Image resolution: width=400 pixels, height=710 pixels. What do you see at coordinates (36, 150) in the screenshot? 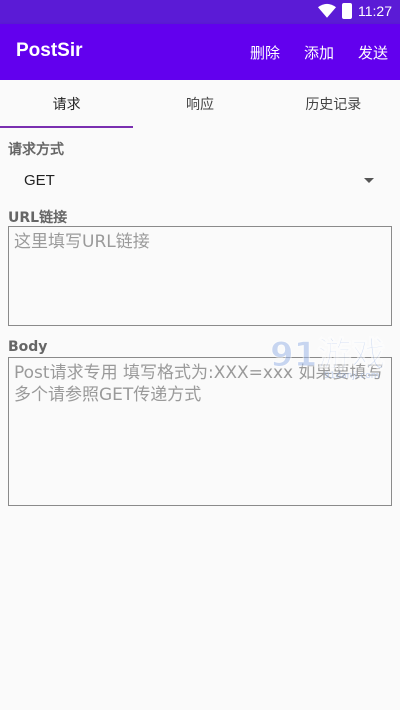
I see `method-label: 请求方式` at bounding box center [36, 150].